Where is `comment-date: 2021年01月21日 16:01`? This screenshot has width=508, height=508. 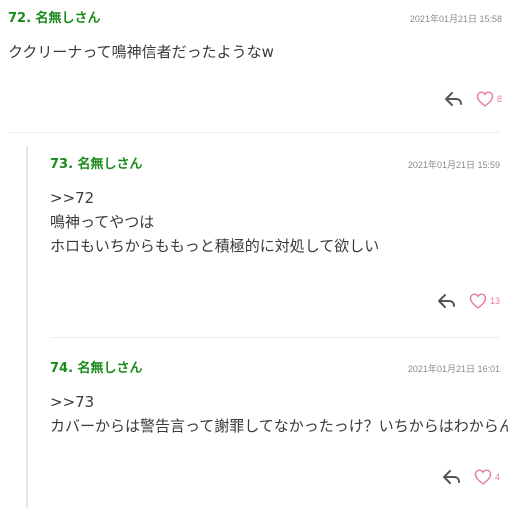 comment-date: 2021年01月21日 16:01 is located at coordinates (453, 369).